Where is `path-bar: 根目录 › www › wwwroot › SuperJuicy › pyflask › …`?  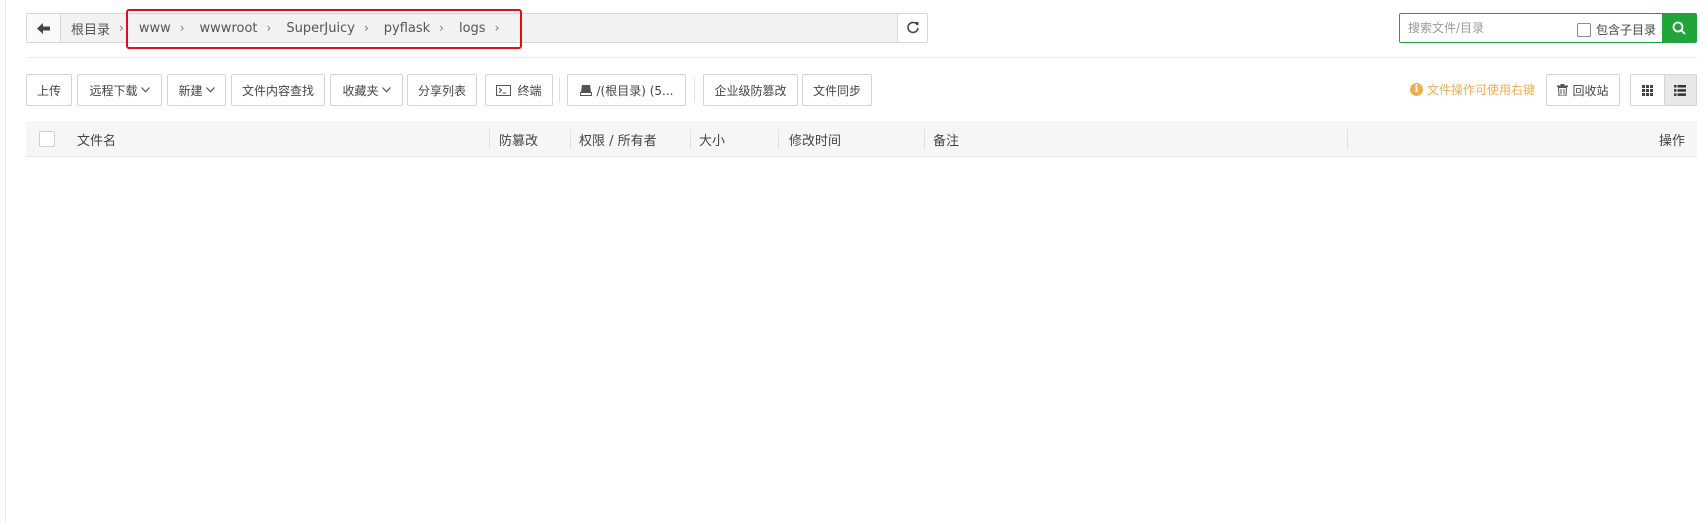
path-bar: 根目录 › www › wwwroot › SuperJuicy › pyflask › … is located at coordinates (477, 28).